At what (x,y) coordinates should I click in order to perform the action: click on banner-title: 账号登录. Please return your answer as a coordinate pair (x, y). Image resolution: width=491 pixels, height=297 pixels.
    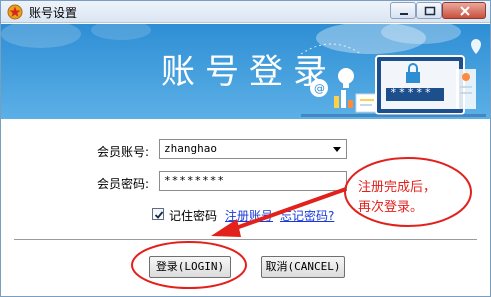
    Looking at the image, I should click on (249, 72).